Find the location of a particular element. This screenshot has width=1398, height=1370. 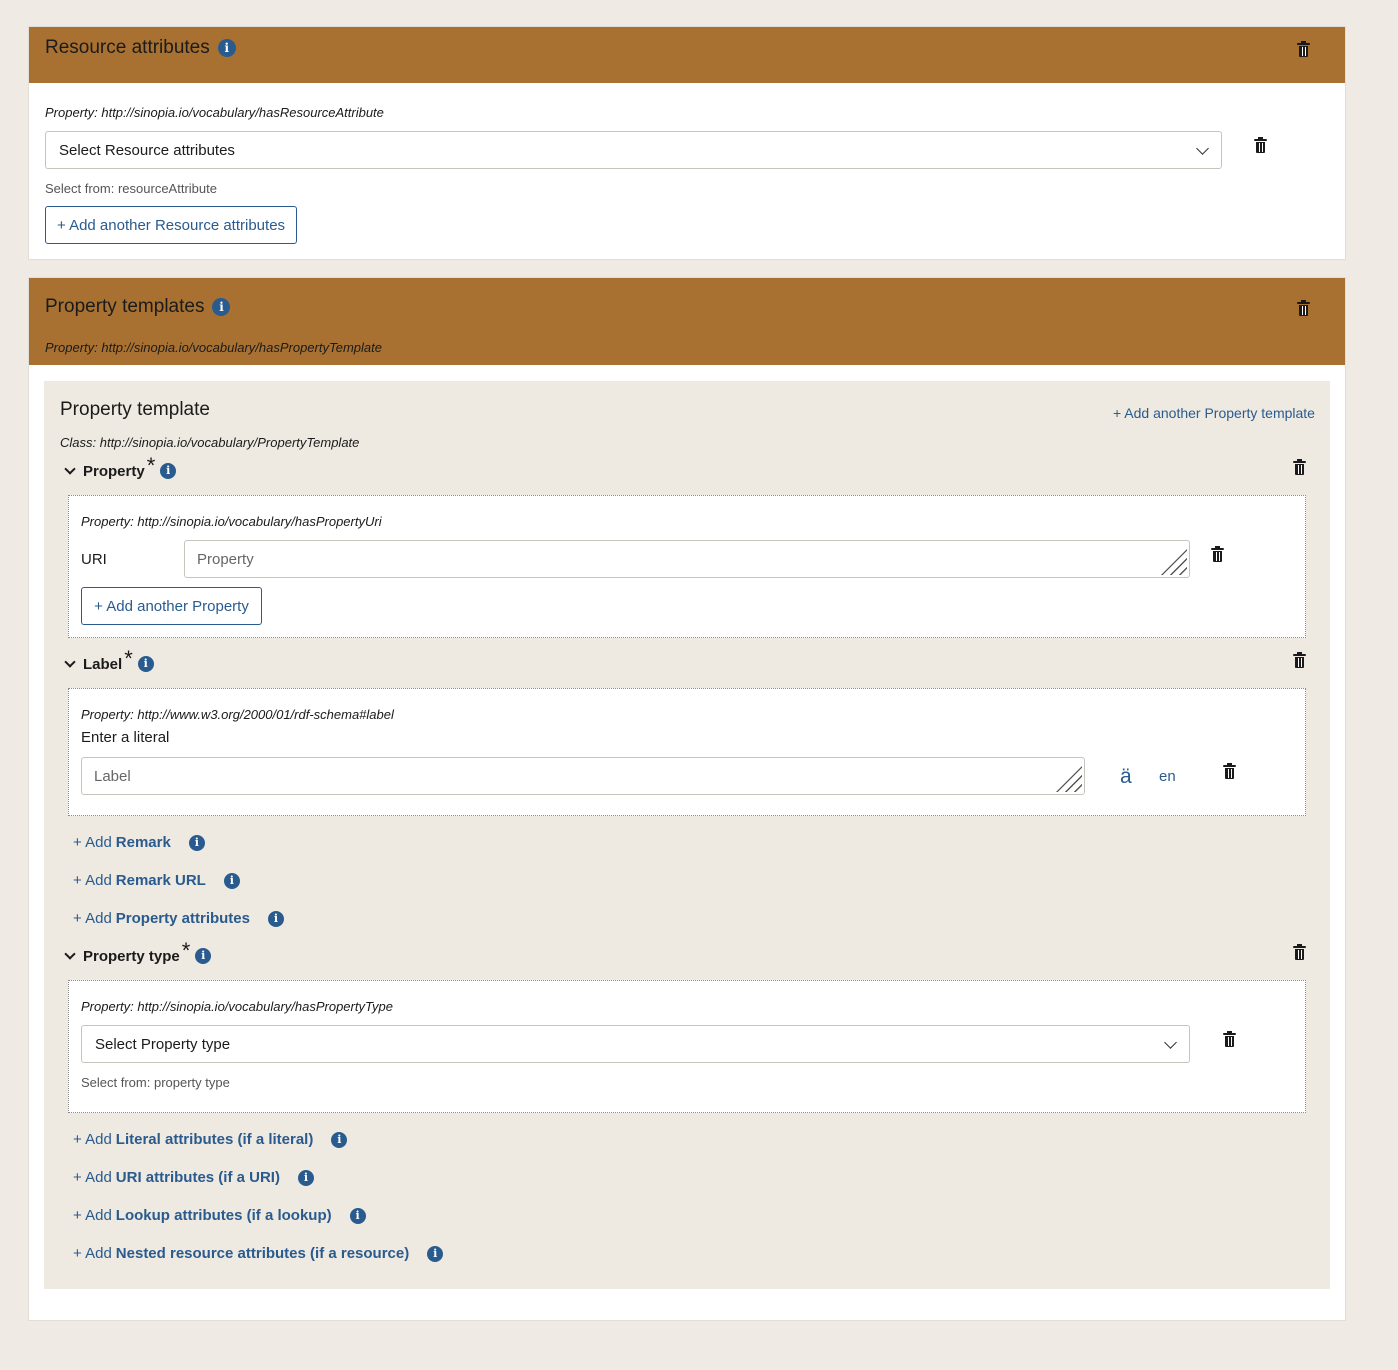

label-section-toggle: Label * i is located at coordinates (109, 661).